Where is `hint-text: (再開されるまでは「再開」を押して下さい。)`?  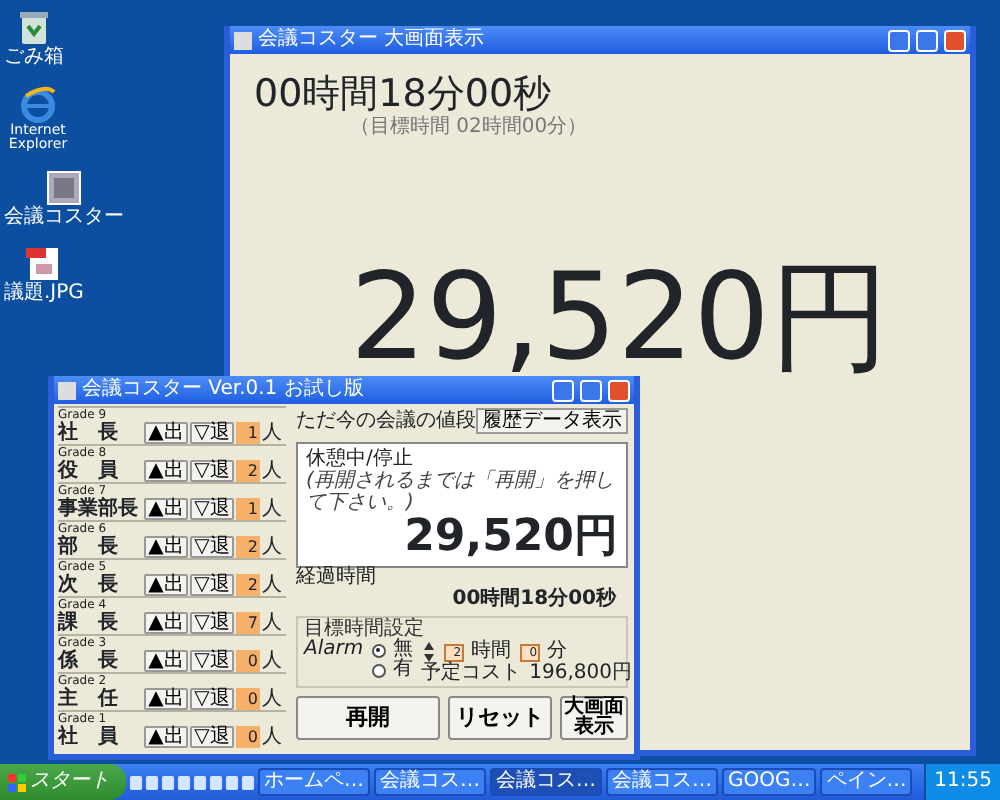
hint-text: (再開されるまでは「再開」を押して下さい。) is located at coordinates (461, 492).